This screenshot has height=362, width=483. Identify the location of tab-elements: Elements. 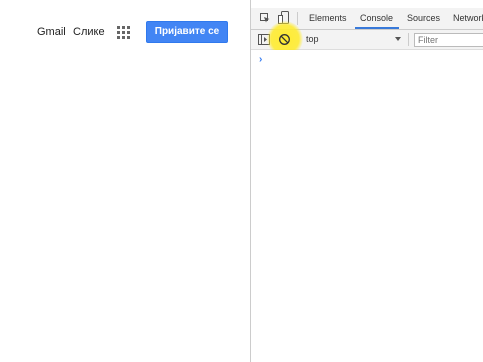
(328, 18).